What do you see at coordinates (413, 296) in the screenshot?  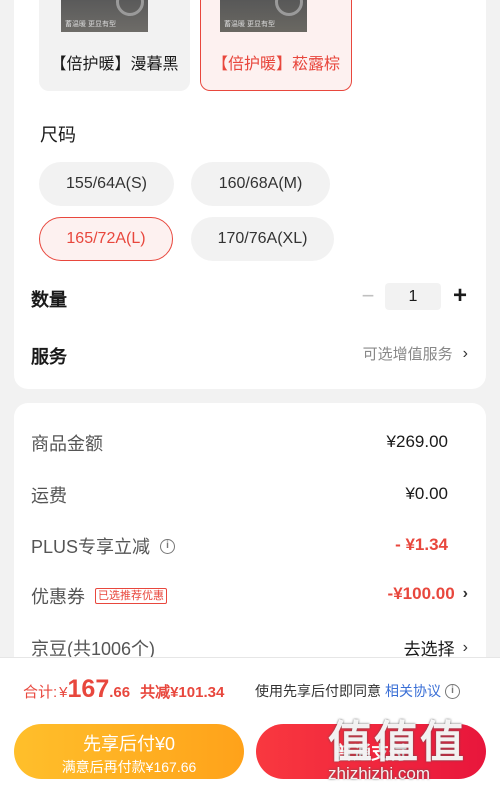 I see `quantity-input: 1` at bounding box center [413, 296].